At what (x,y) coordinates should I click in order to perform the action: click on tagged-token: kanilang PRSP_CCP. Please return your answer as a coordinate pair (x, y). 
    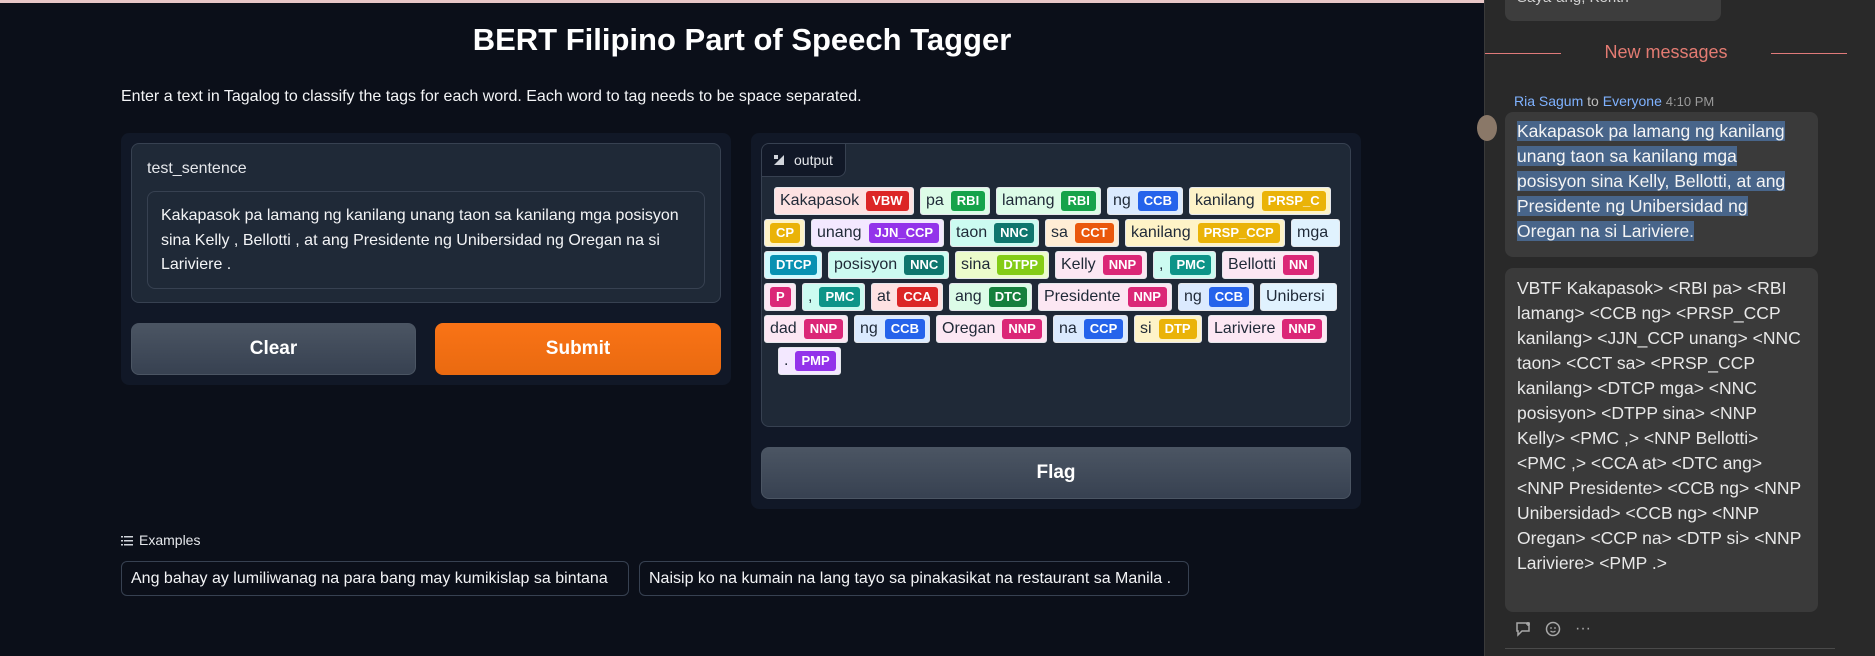
    Looking at the image, I should click on (1205, 233).